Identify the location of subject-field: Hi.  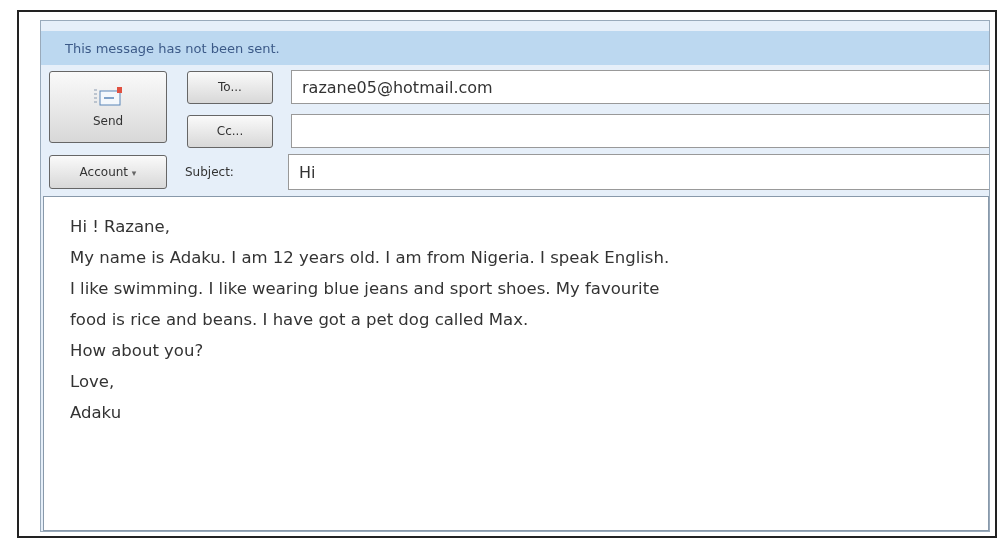
(638, 172).